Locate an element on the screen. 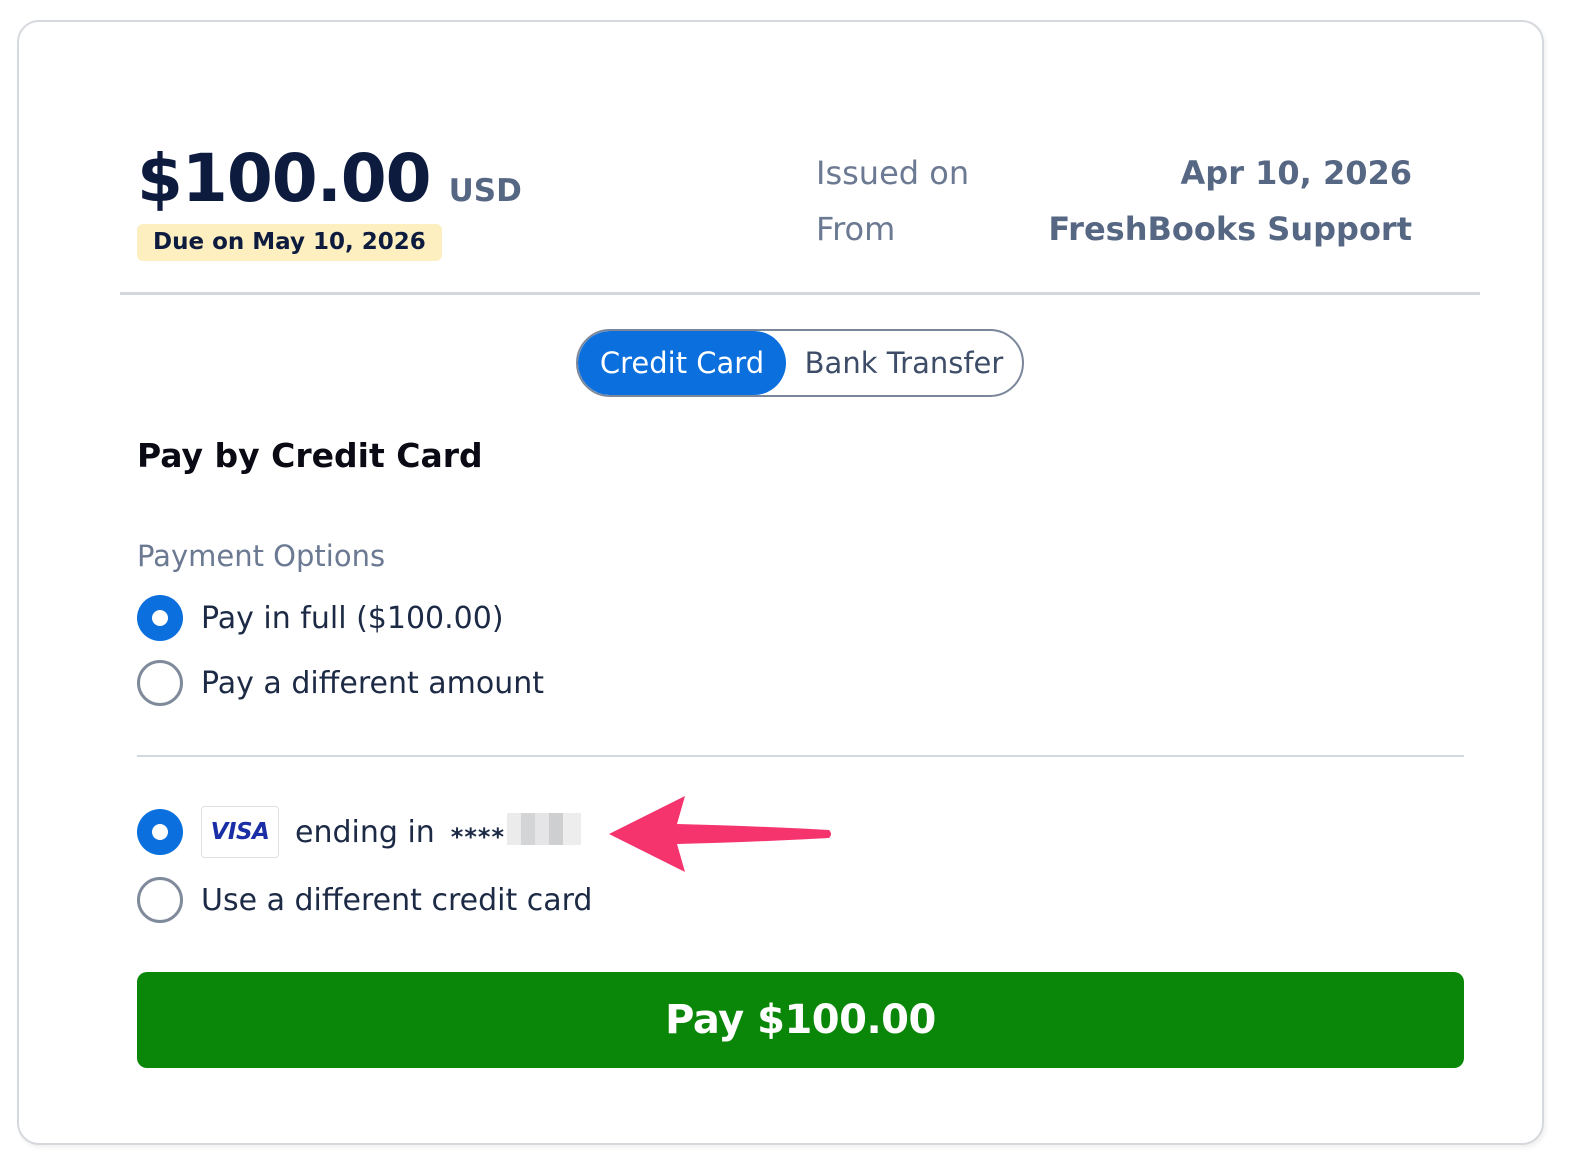  due-date-badge: Due on May 10, 2026 is located at coordinates (289, 242).